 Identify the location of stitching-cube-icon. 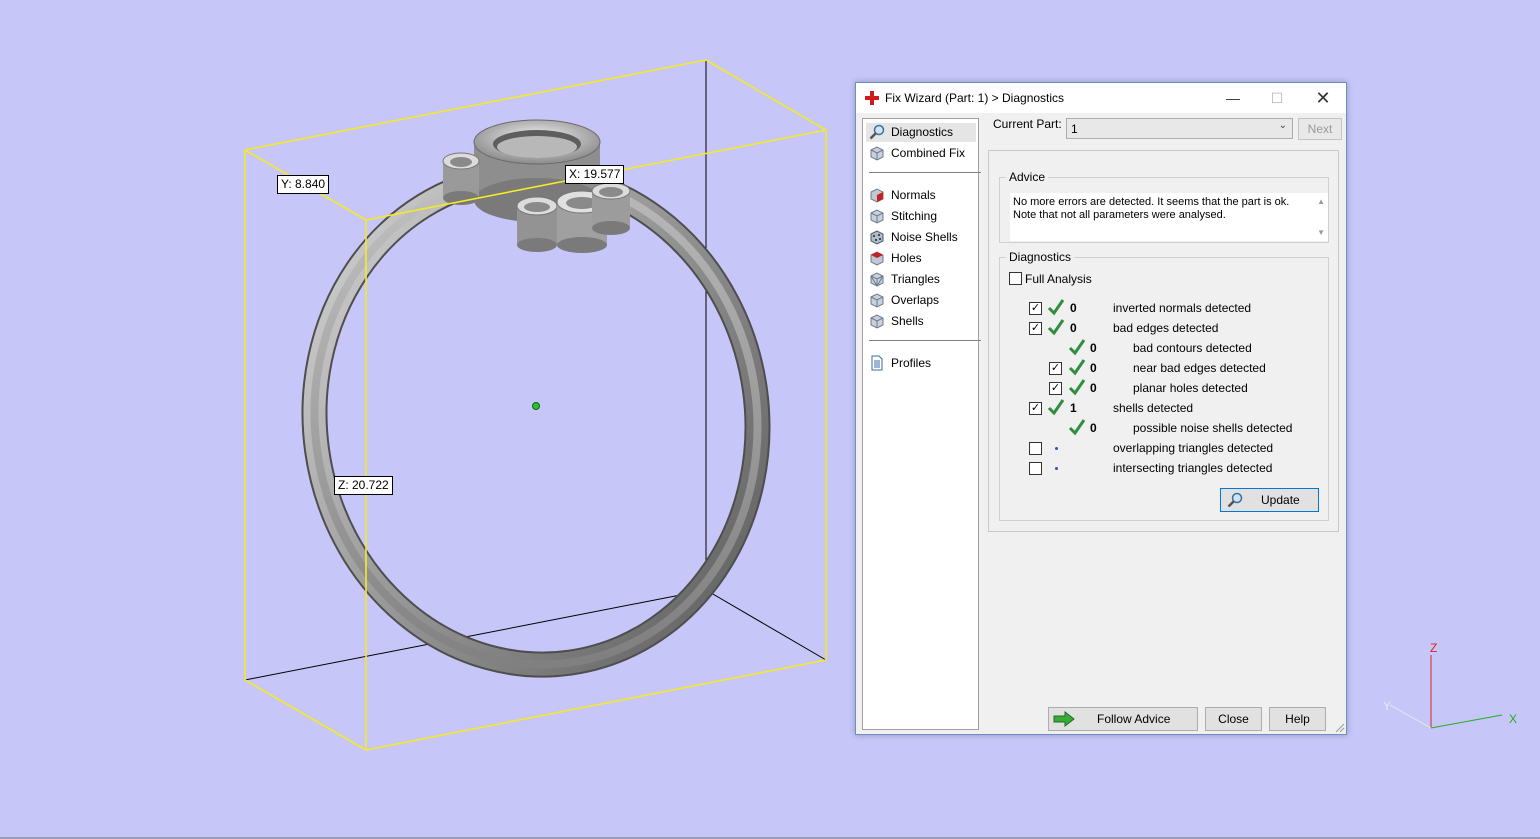
(877, 216).